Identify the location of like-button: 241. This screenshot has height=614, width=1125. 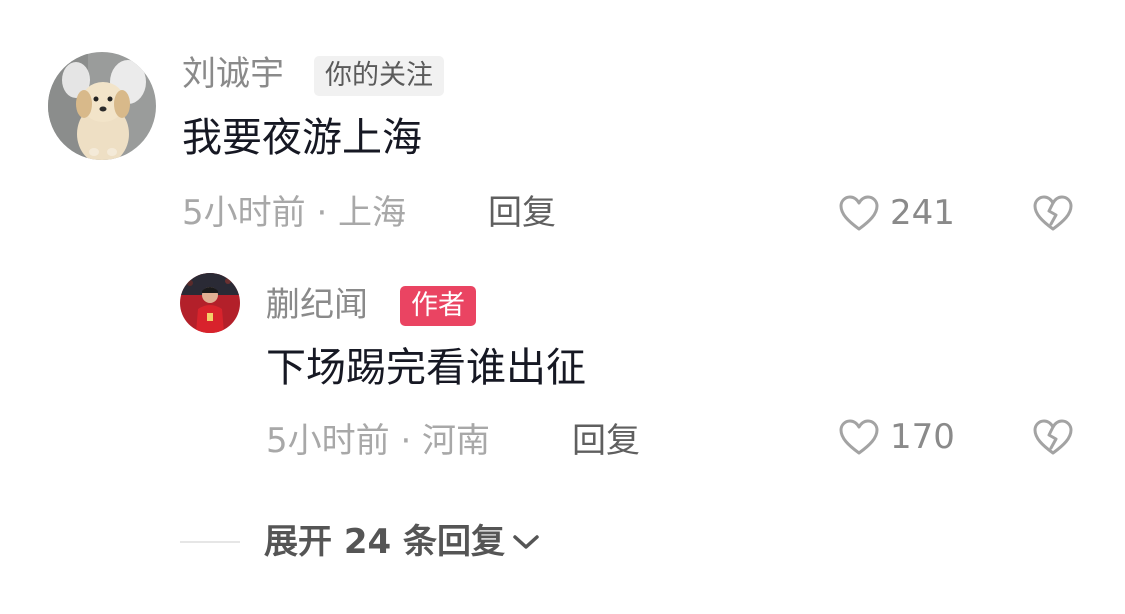
(896, 213).